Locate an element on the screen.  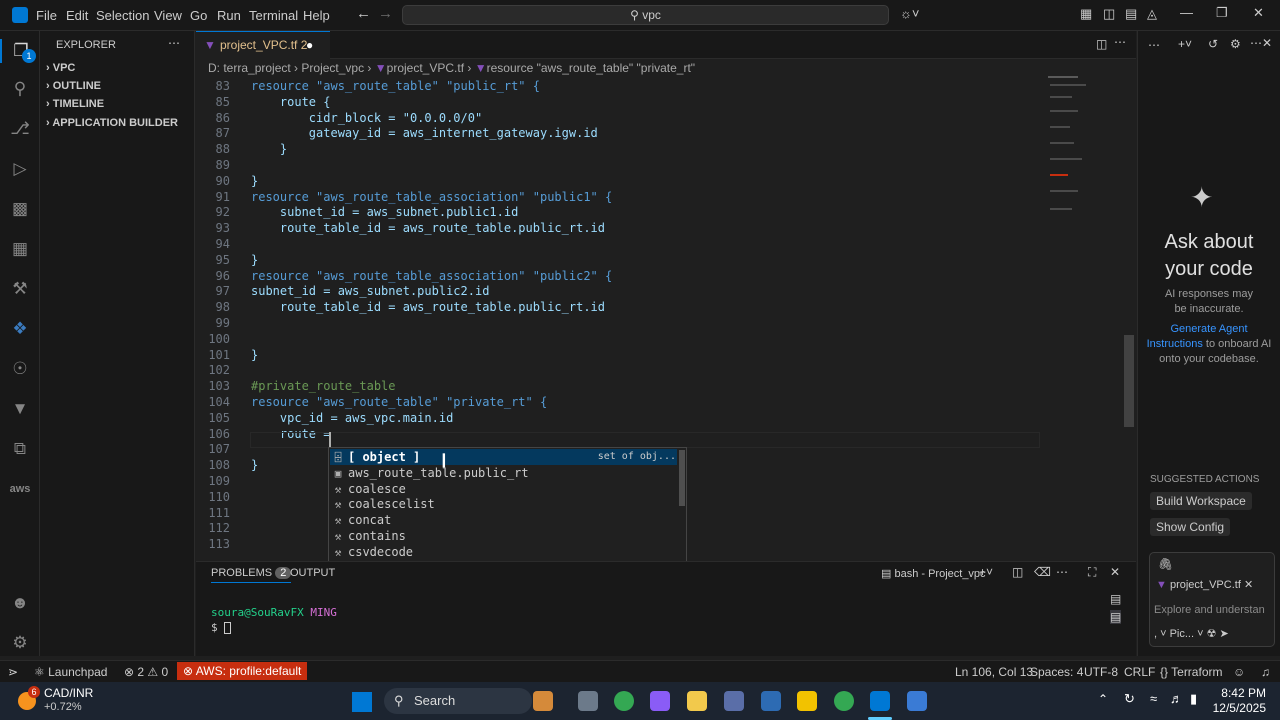
search-icon: ⚲ is located at coordinates (20, 89).